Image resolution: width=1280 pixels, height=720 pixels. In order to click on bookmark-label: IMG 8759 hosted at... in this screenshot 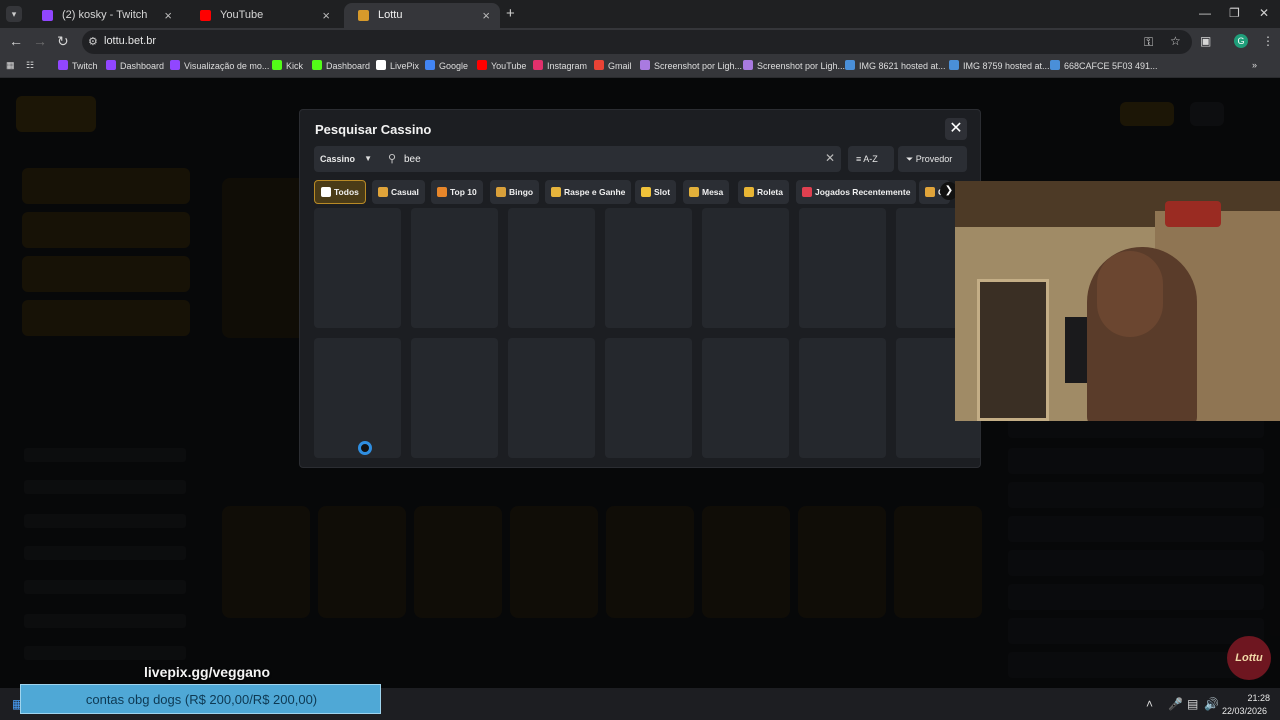, I will do `click(1006, 66)`.